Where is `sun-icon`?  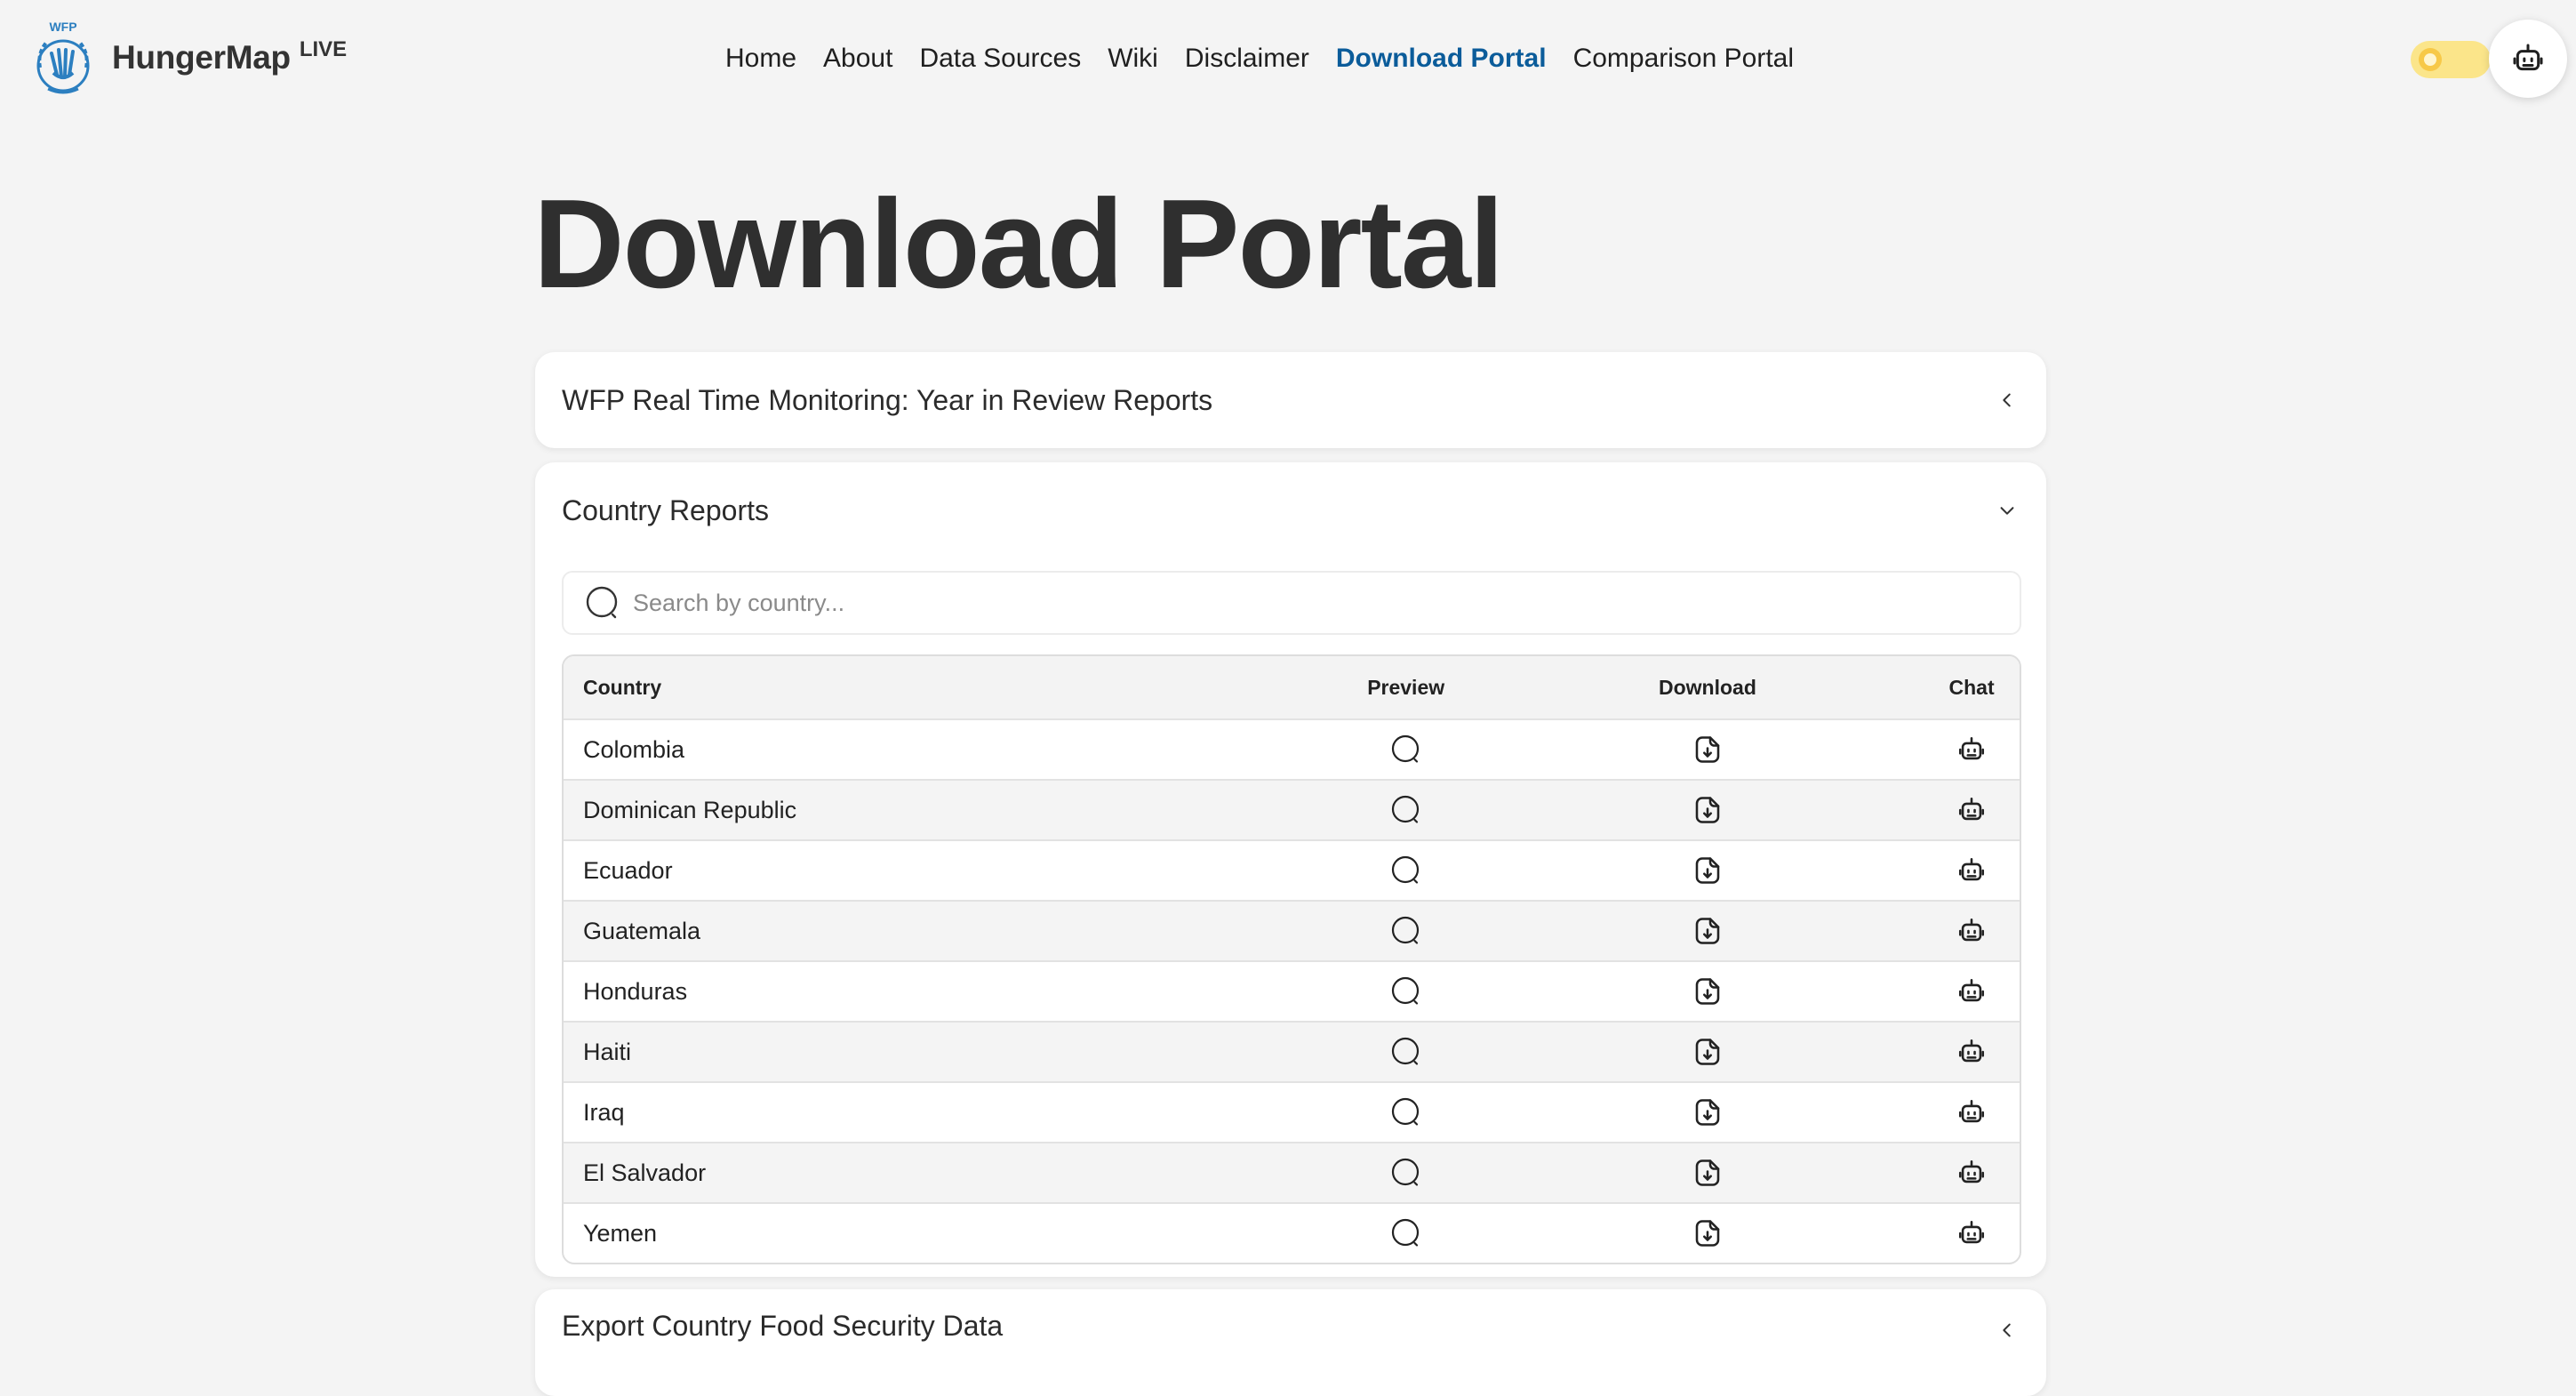
sun-icon is located at coordinates (2430, 60).